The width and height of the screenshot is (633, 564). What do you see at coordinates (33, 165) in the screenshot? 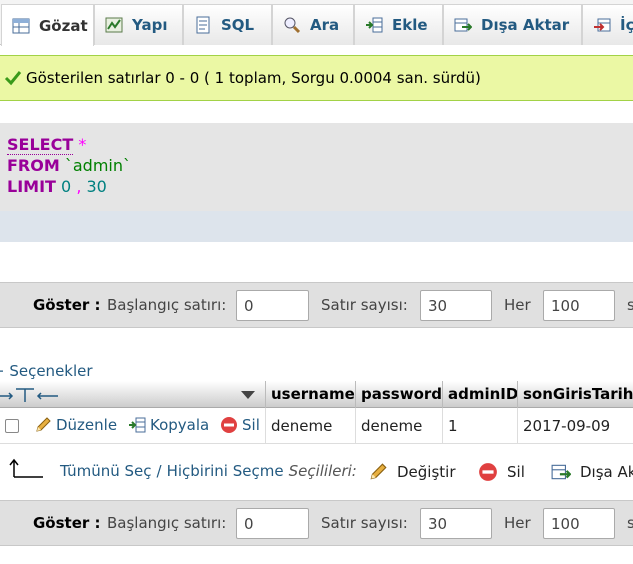
I see `sql-from-keyword: FROM` at bounding box center [33, 165].